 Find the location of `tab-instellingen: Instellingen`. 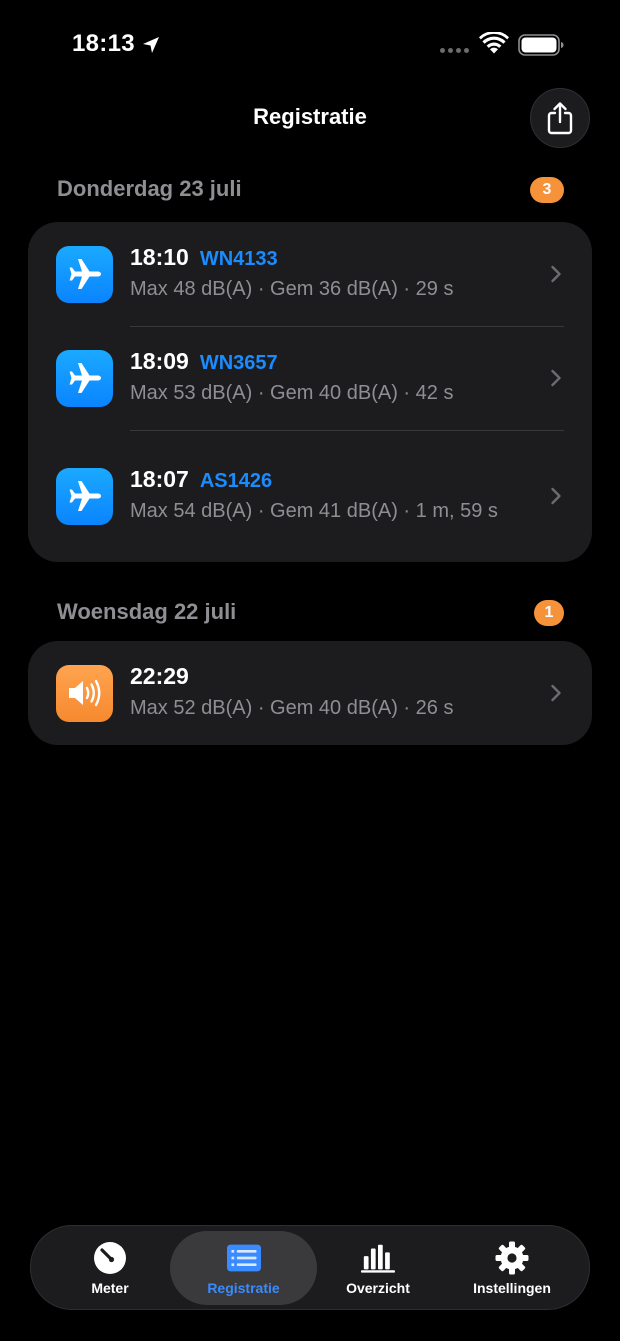

tab-instellingen: Instellingen is located at coordinates (512, 1268).